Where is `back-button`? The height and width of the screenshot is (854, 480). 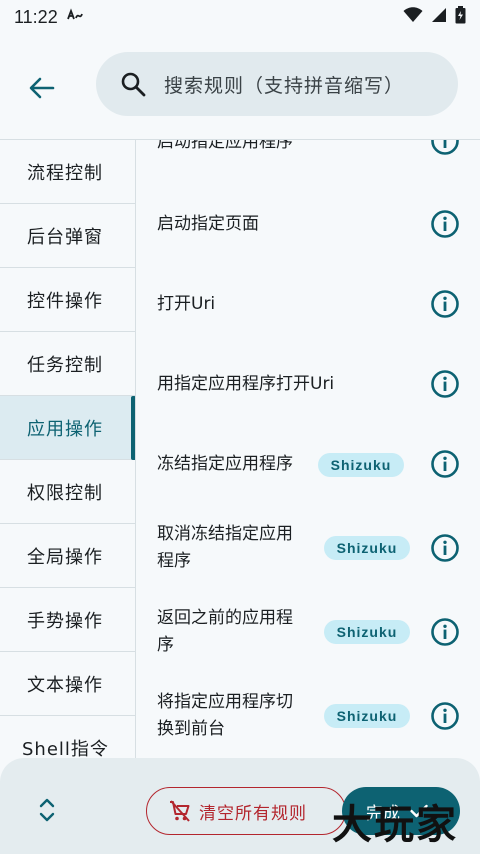
back-button is located at coordinates (42, 88).